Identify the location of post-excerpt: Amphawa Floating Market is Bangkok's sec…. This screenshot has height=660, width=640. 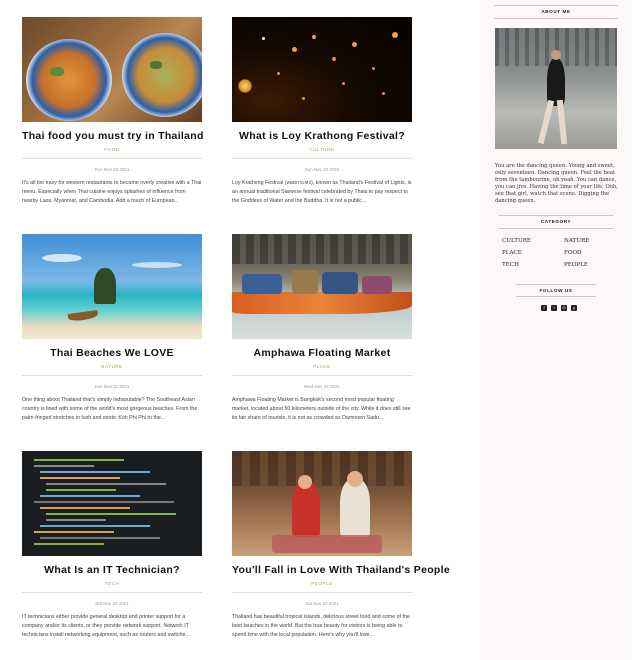
(321, 409).